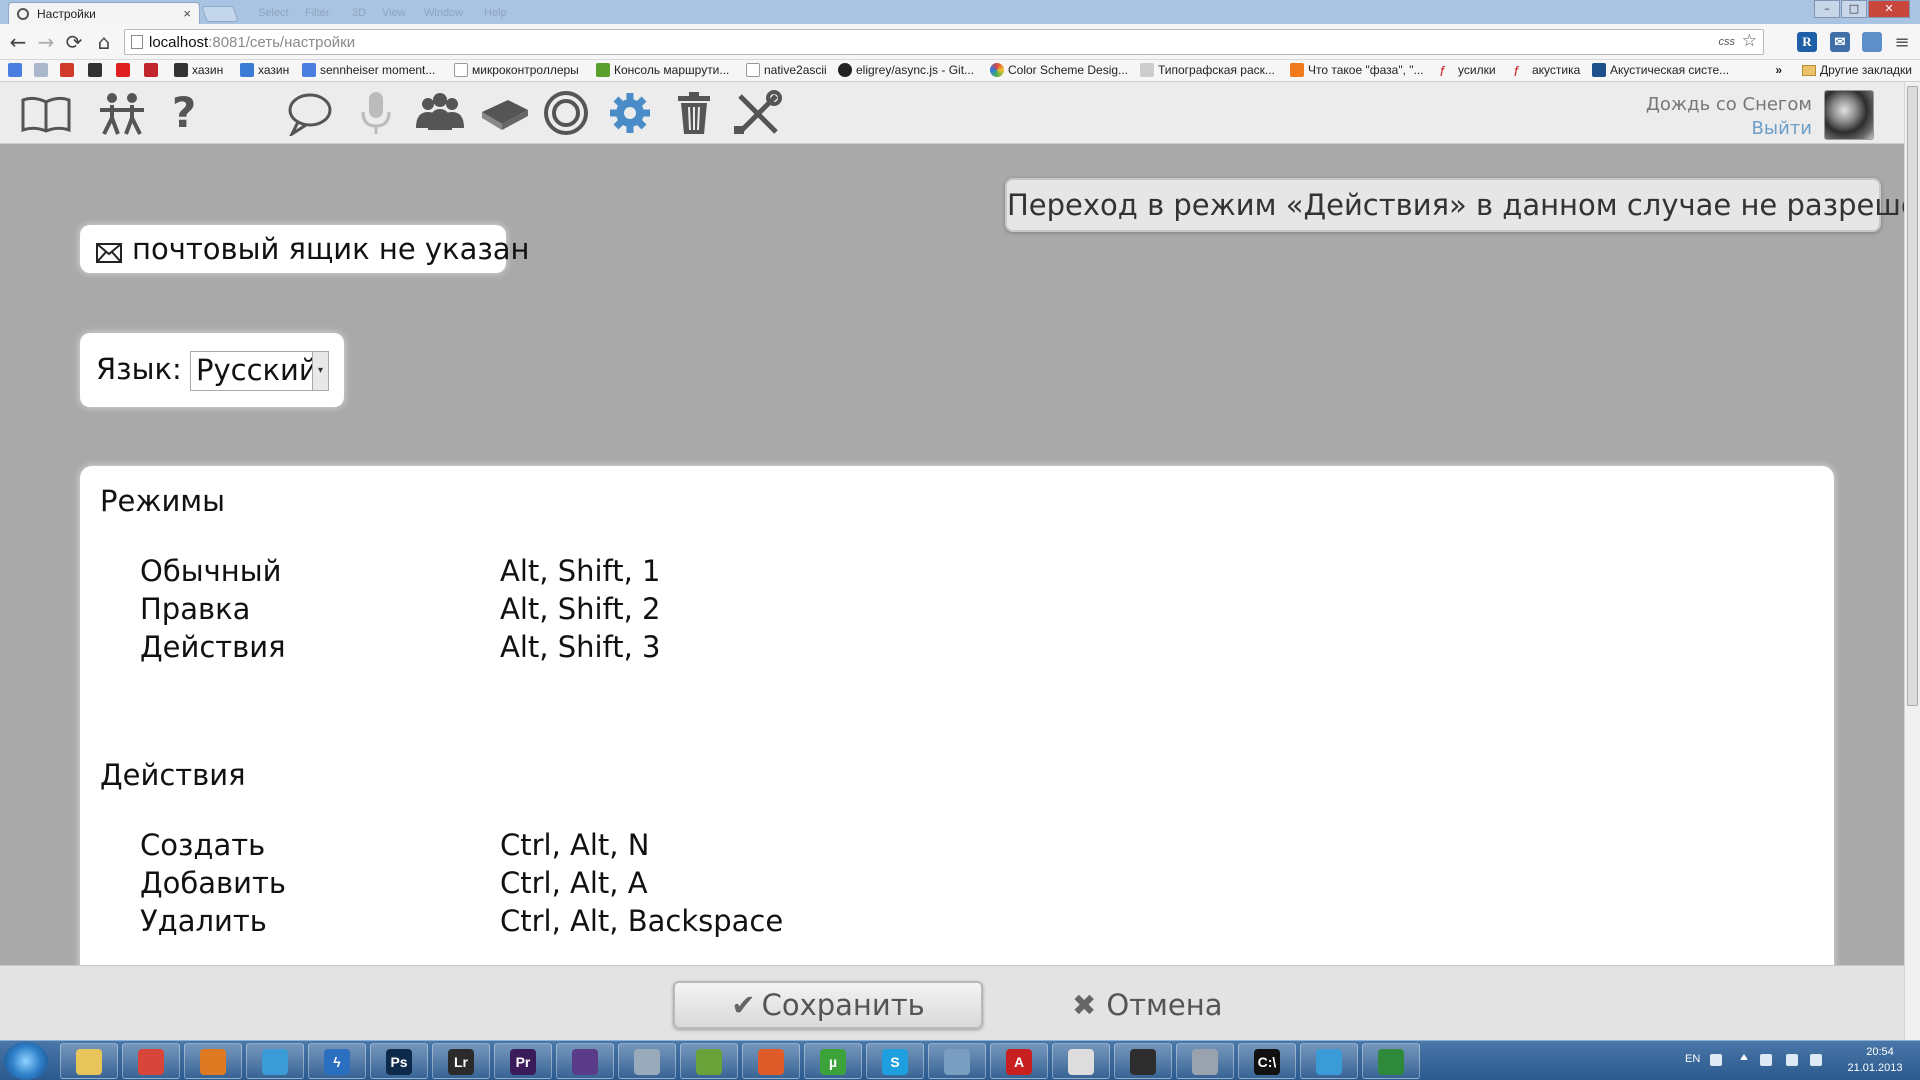  I want to click on taskbar-app-explorer, so click(89, 1061).